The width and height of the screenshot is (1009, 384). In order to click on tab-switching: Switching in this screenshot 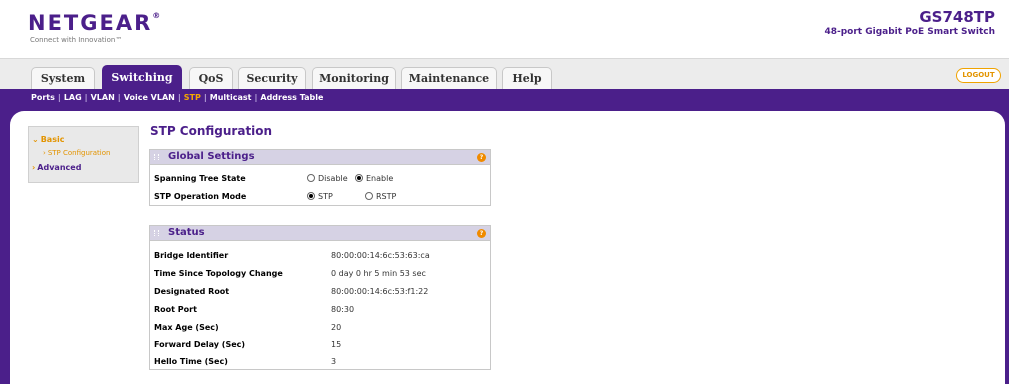, I will do `click(142, 77)`.